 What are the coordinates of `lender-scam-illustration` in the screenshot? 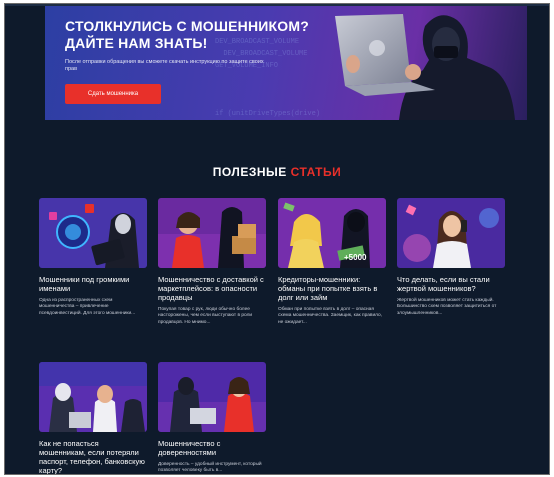 It's located at (332, 233).